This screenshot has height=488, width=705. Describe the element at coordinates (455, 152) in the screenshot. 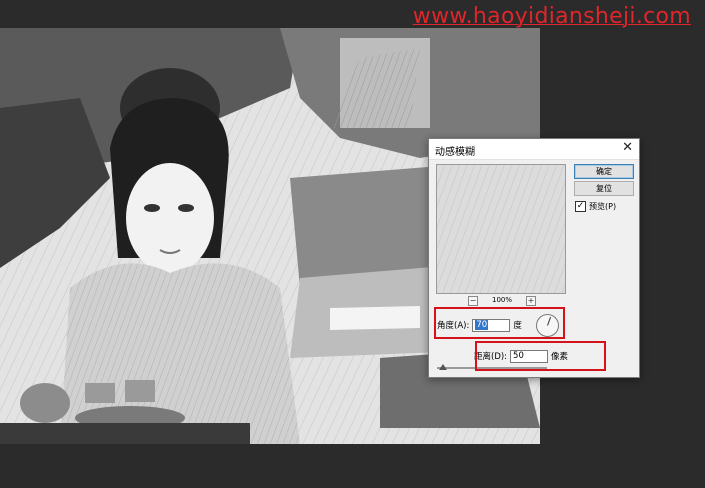

I see `dialog-title: 动感模糊` at that location.